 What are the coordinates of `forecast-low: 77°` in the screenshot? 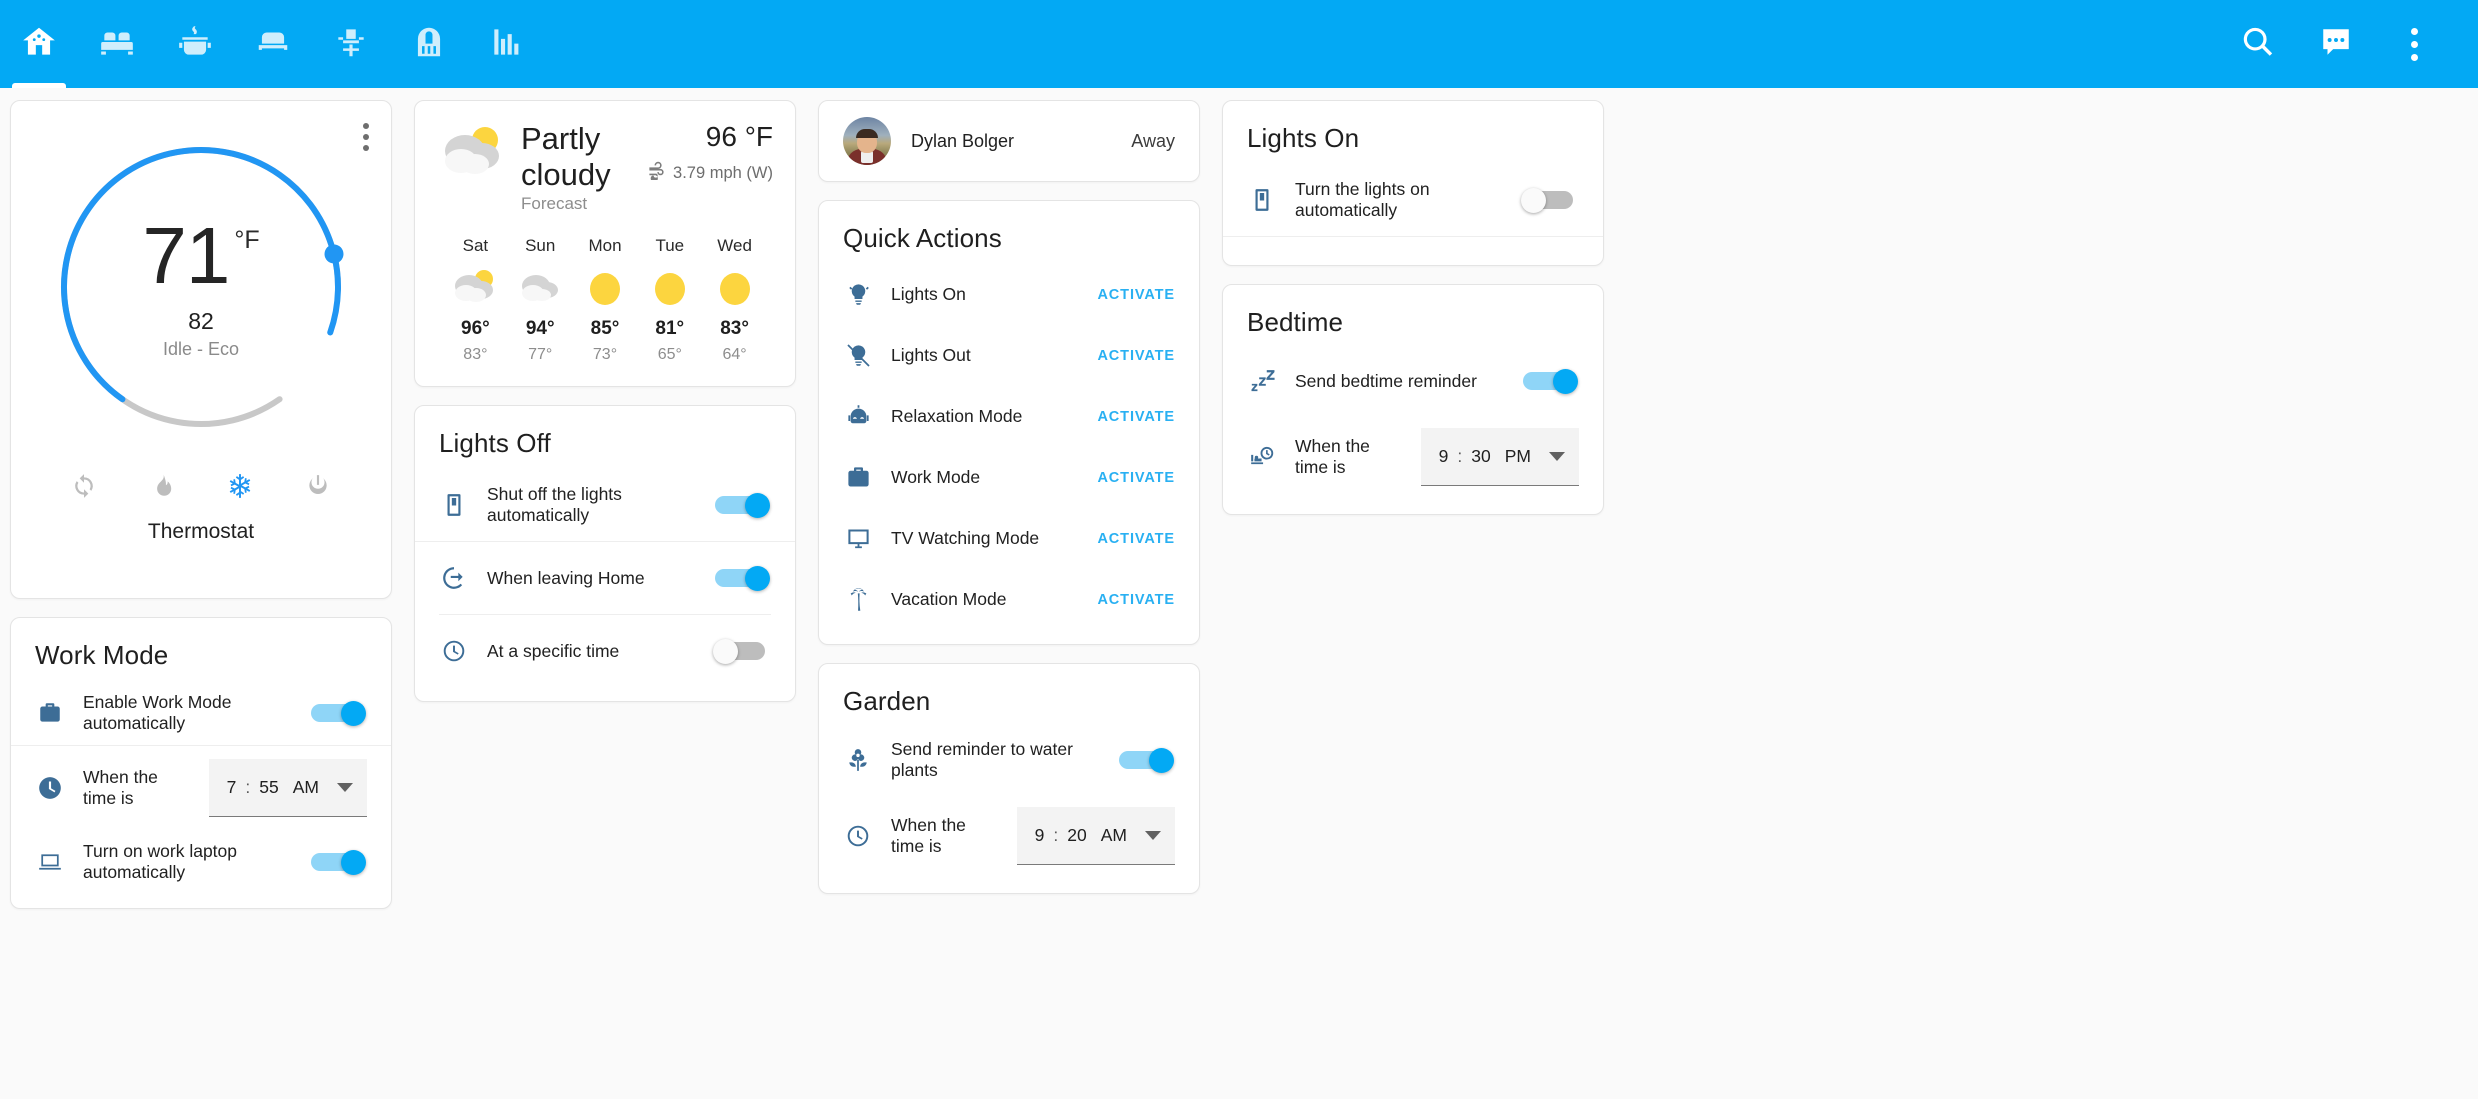 It's located at (540, 355).